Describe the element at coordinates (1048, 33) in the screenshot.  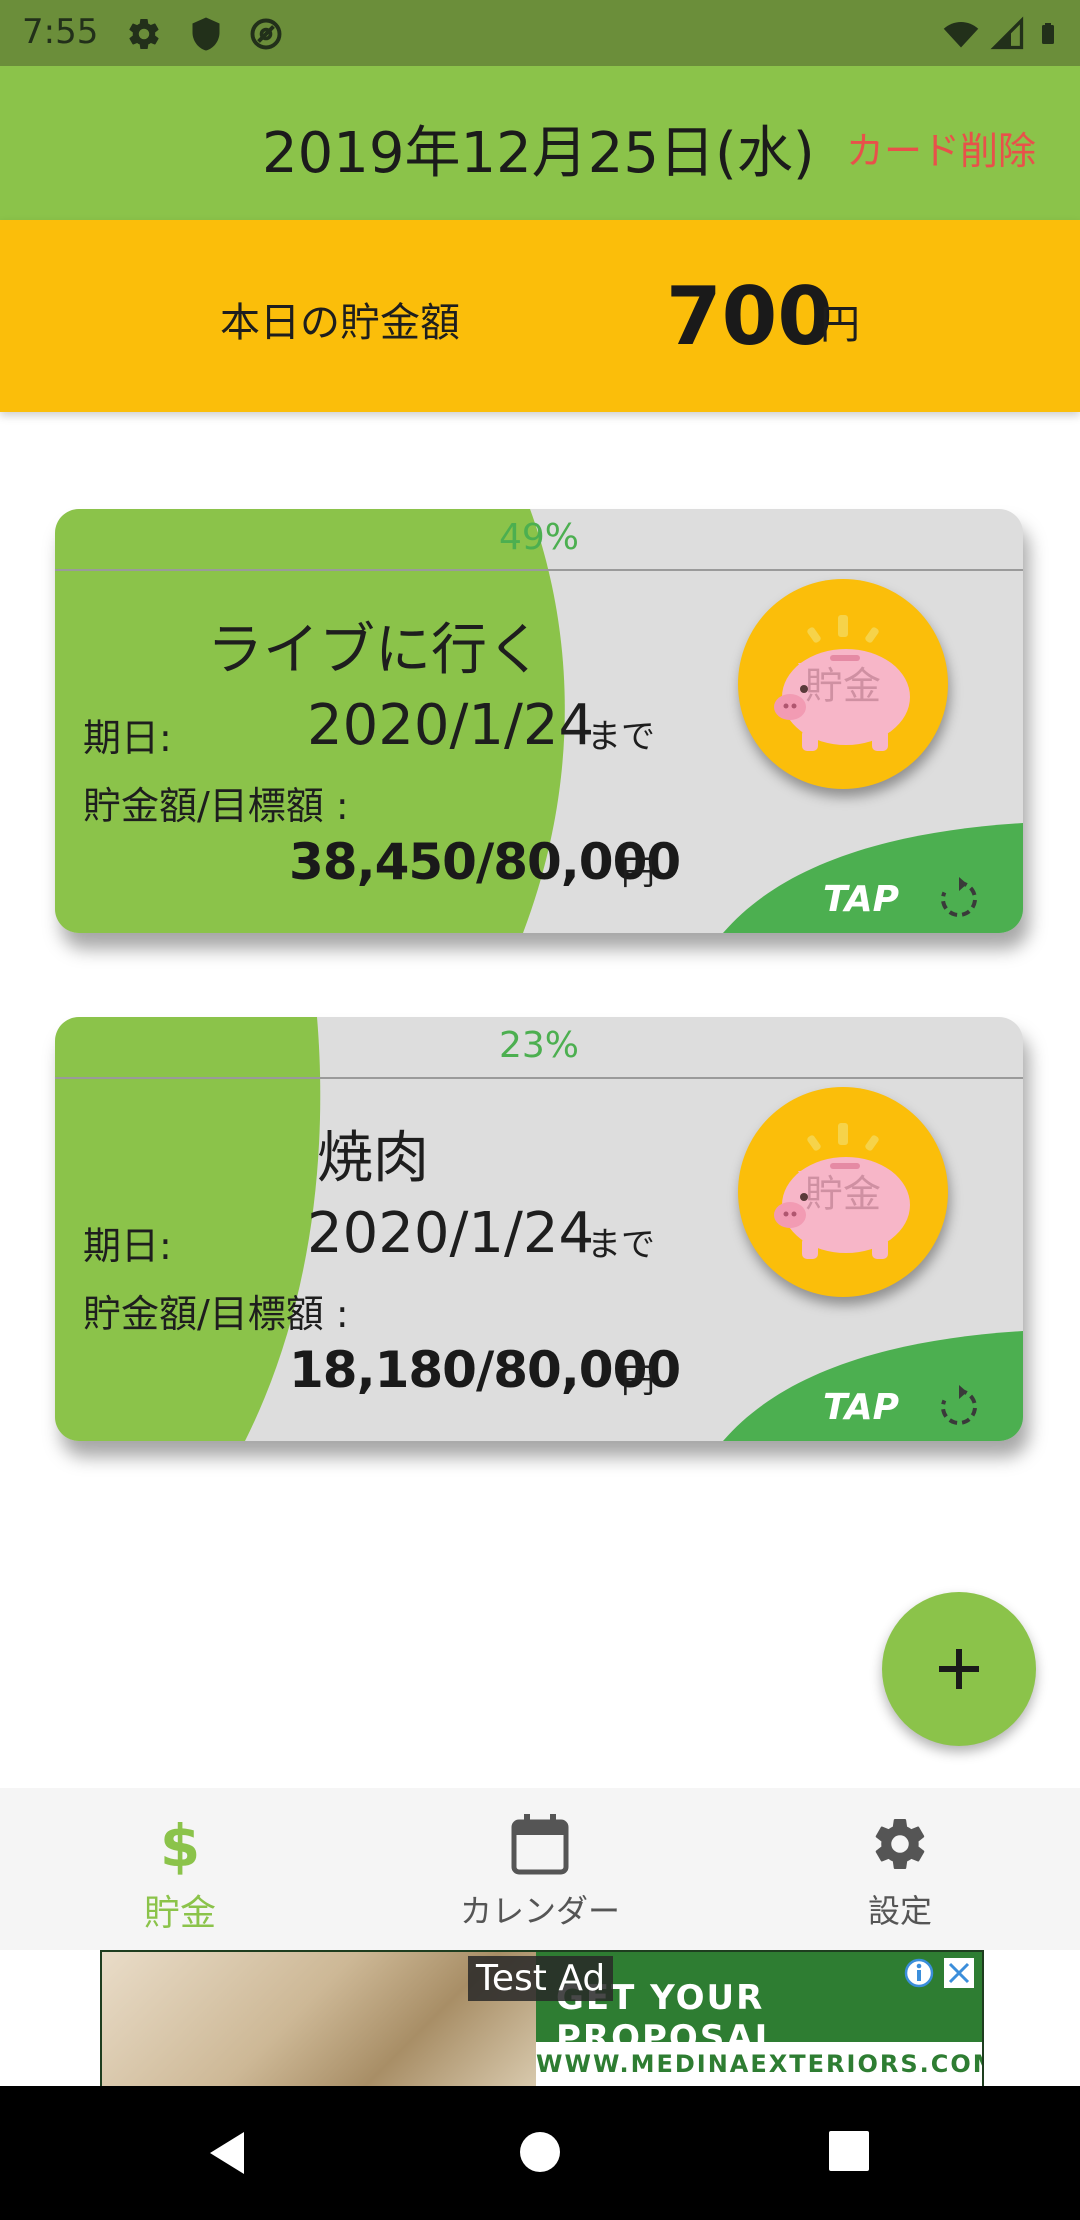
I see `battery-icon` at that location.